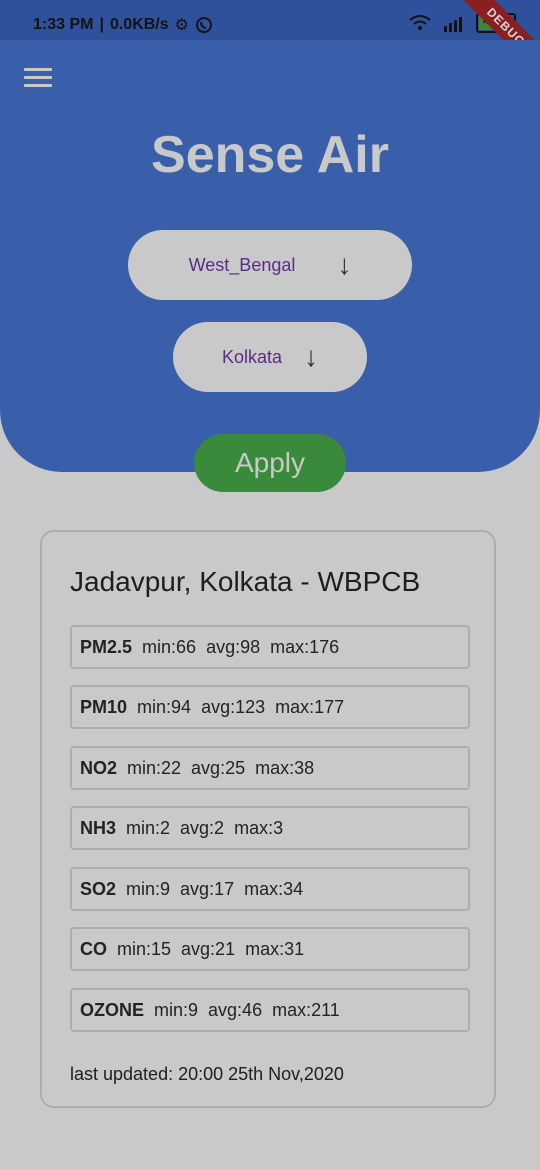  Describe the element at coordinates (93, 948) in the screenshot. I see `pollutant-name: CO` at that location.